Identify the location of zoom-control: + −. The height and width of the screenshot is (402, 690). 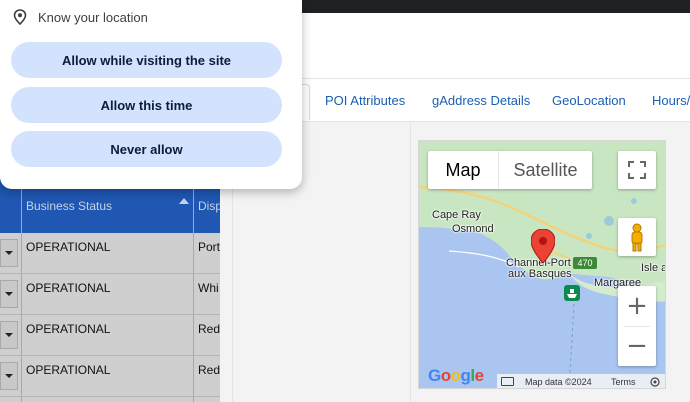
(637, 326).